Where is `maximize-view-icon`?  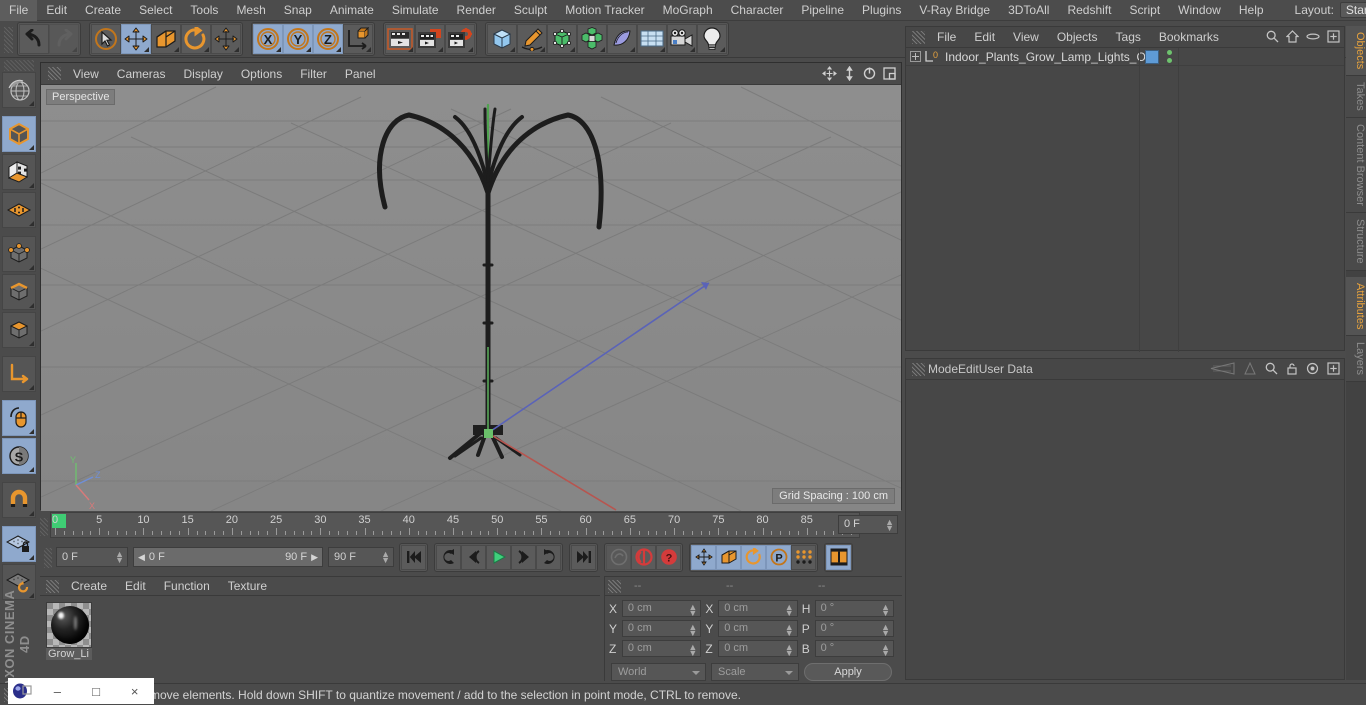 maximize-view-icon is located at coordinates (889, 75).